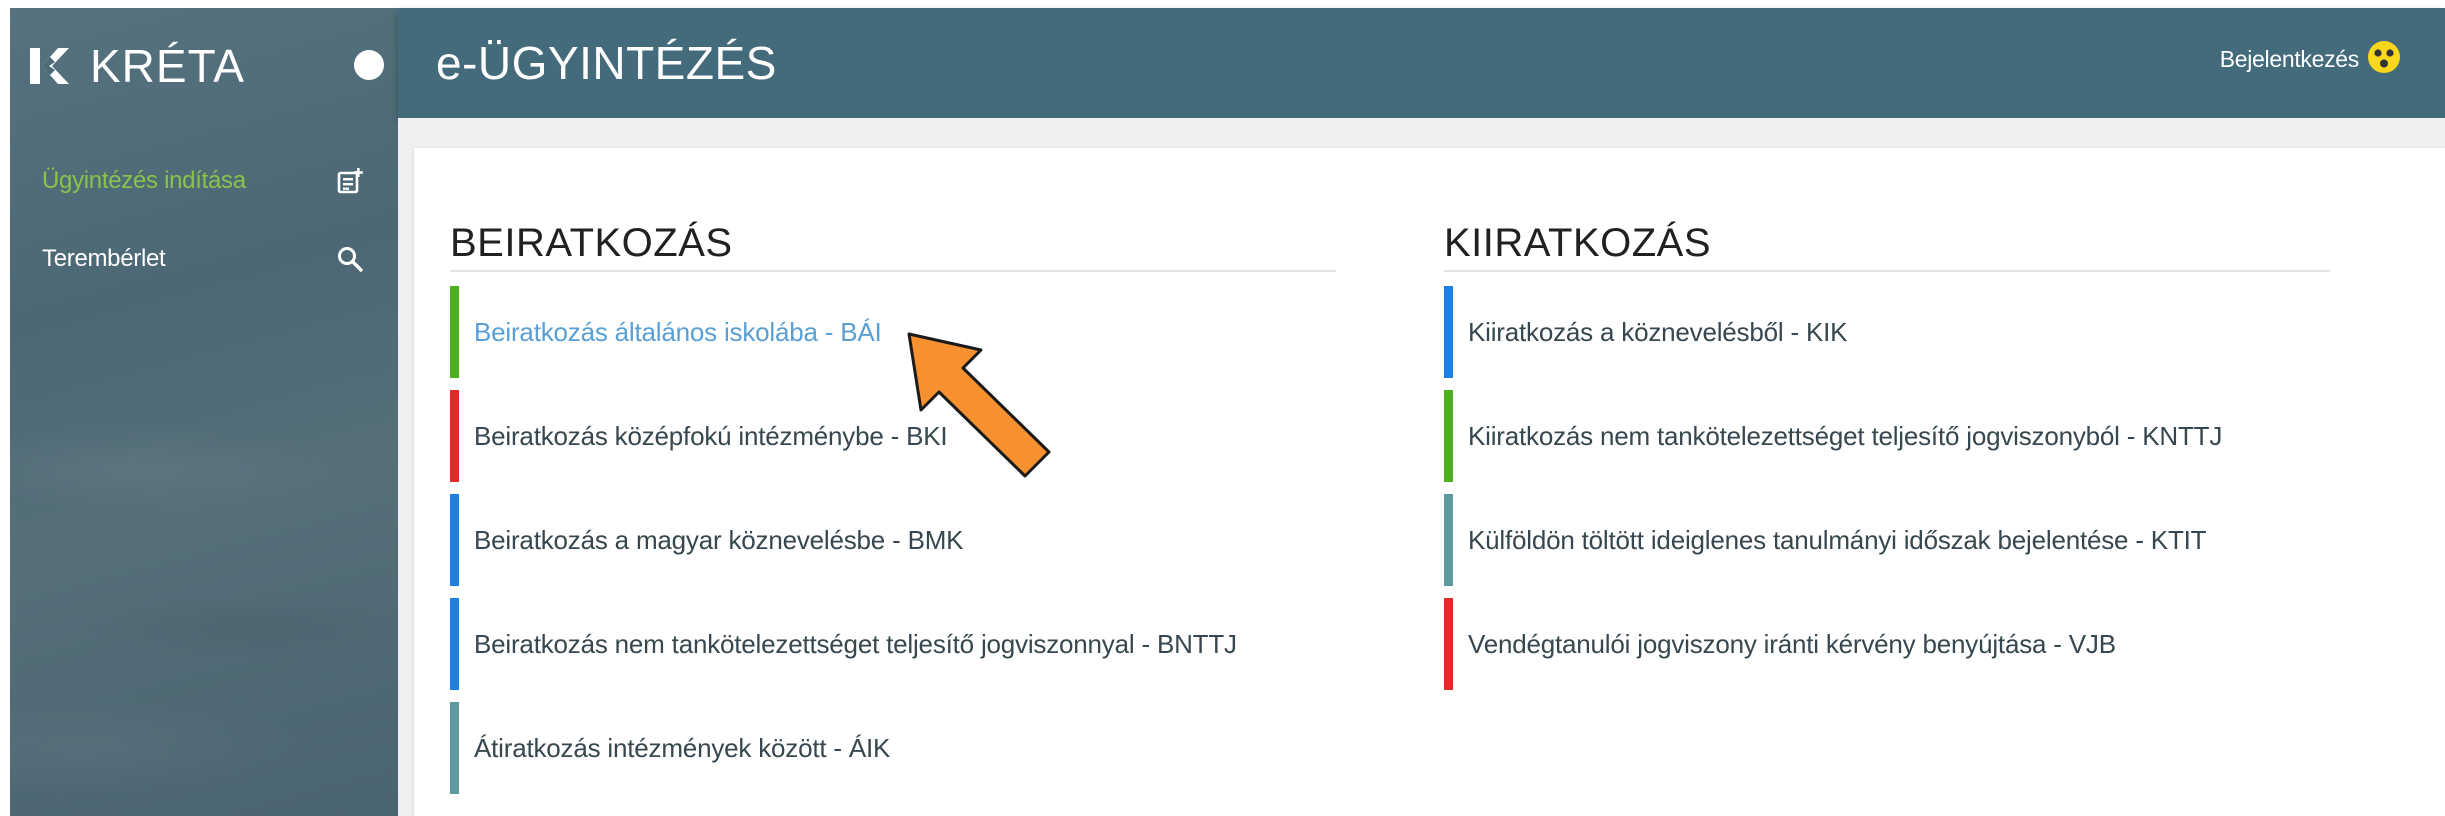  I want to click on smiley-face-icon, so click(2384, 59).